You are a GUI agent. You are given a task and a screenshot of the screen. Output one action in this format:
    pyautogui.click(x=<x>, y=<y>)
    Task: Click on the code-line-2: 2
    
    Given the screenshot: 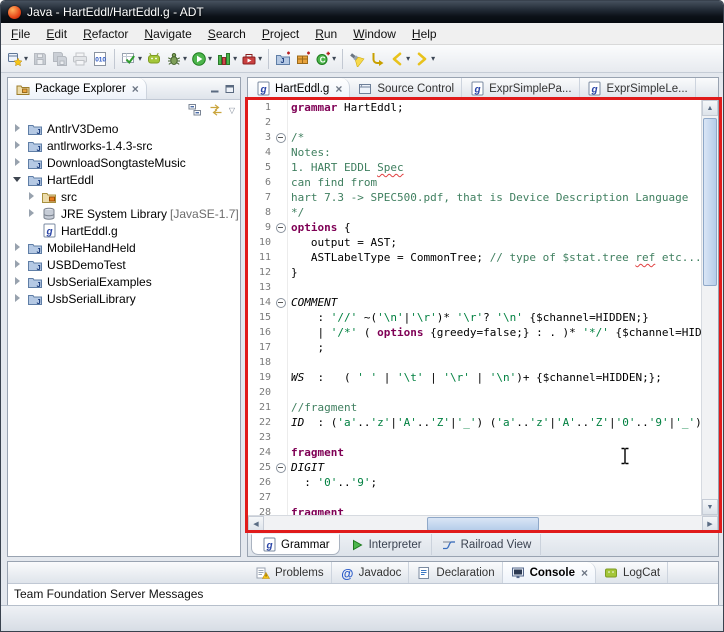 What is the action you would take?
    pyautogui.click(x=474, y=122)
    